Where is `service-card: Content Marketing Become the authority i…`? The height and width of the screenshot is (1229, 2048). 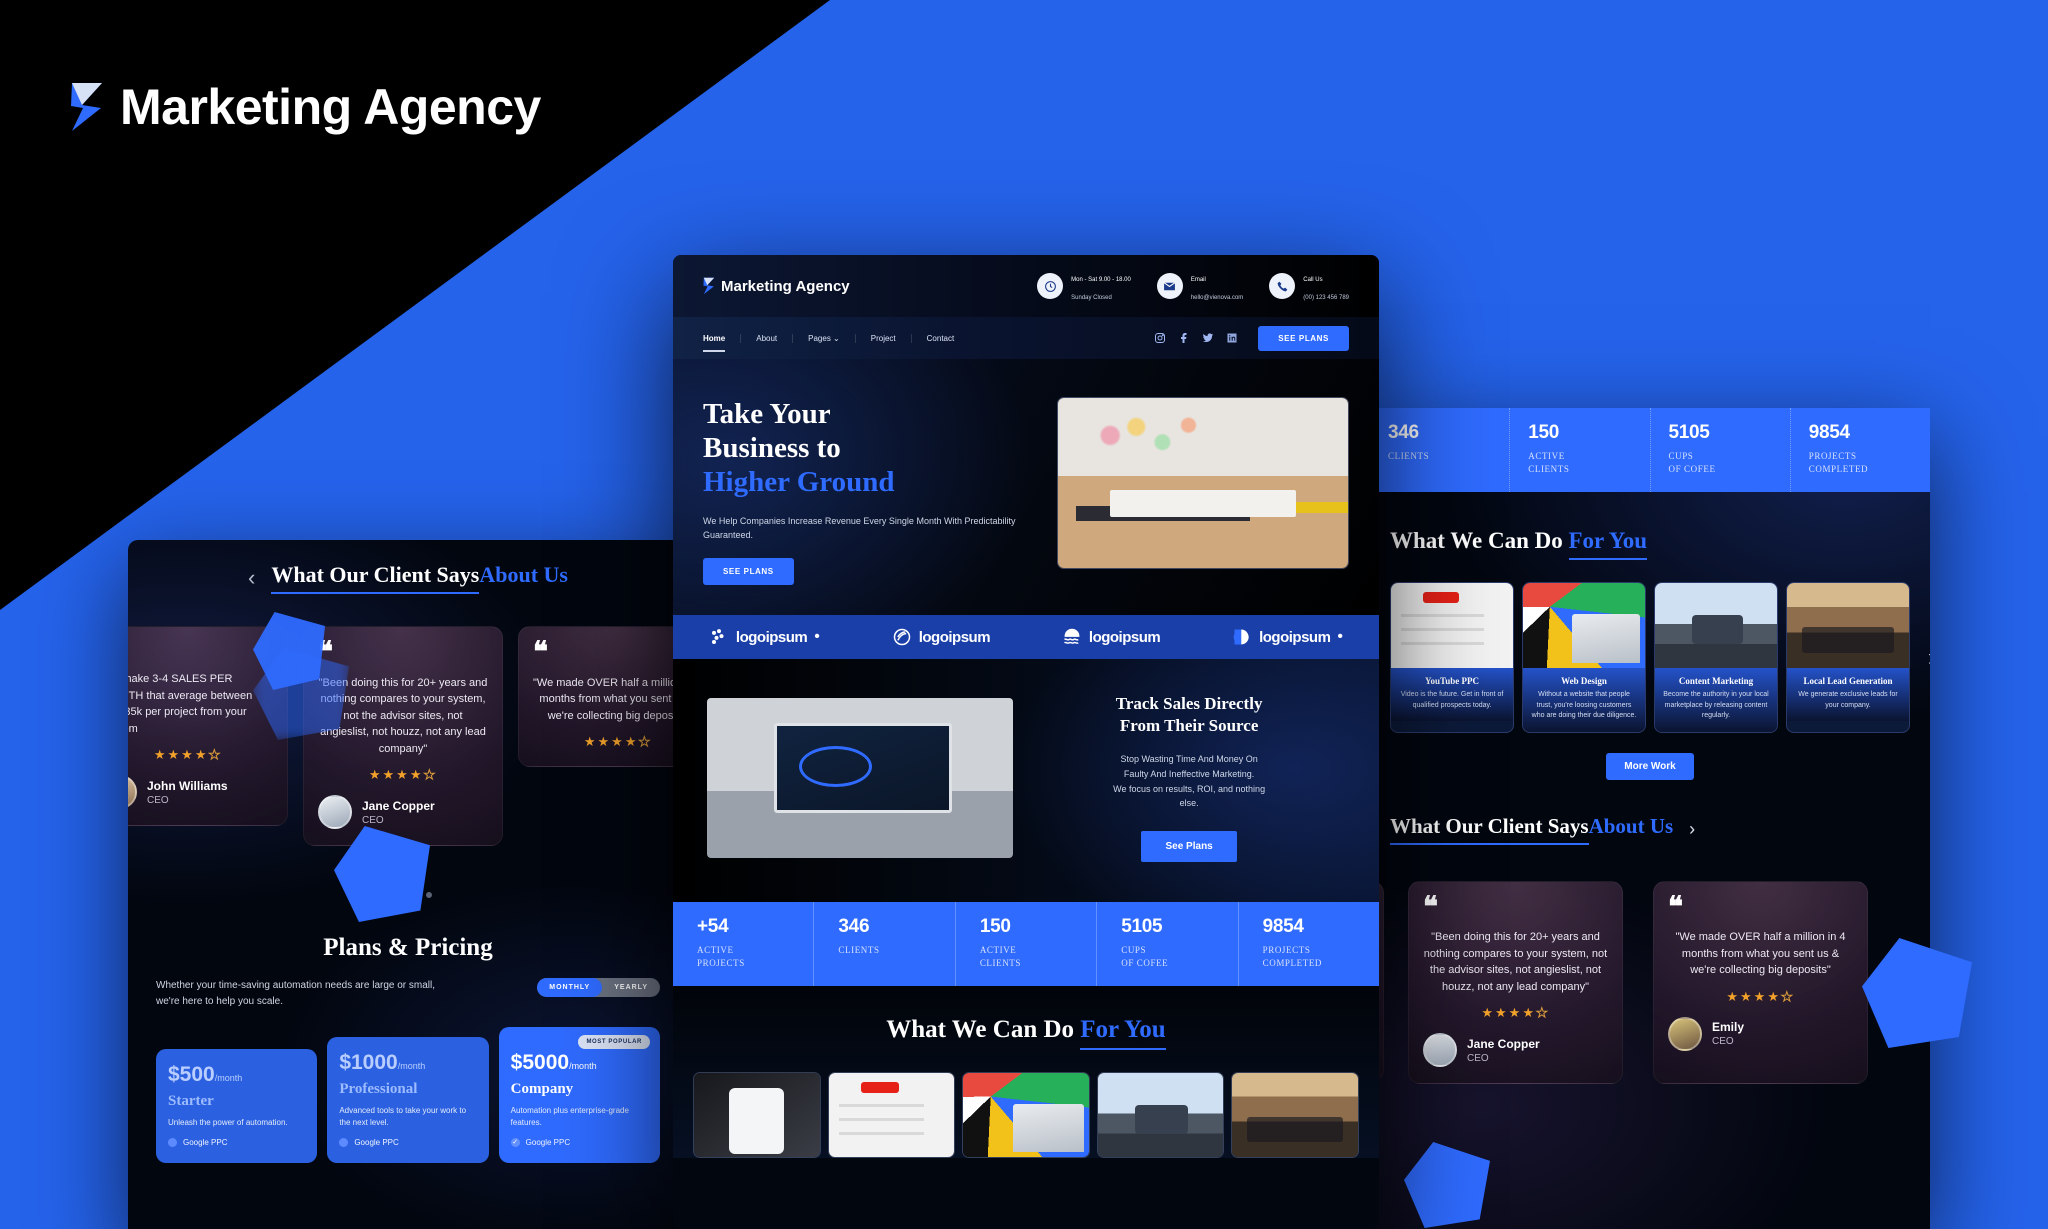 service-card: Content Marketing Become the authority i… is located at coordinates (1716, 657).